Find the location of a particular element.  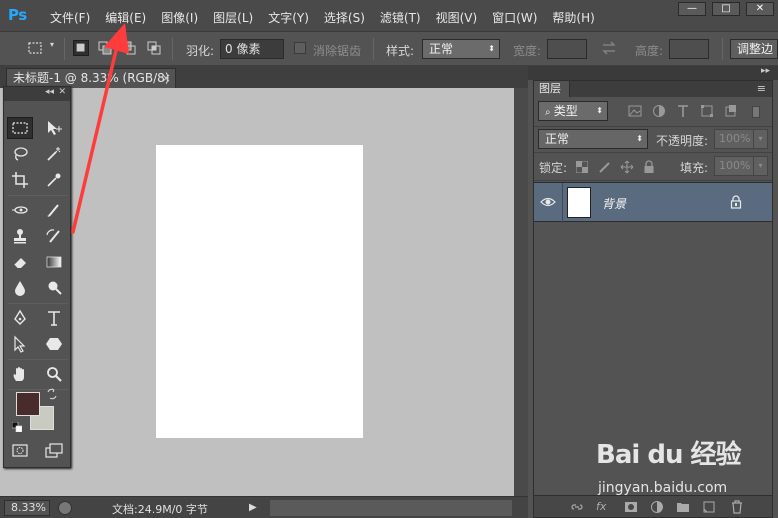

blend-mode-select: 正常 ⬍ is located at coordinates (593, 139).